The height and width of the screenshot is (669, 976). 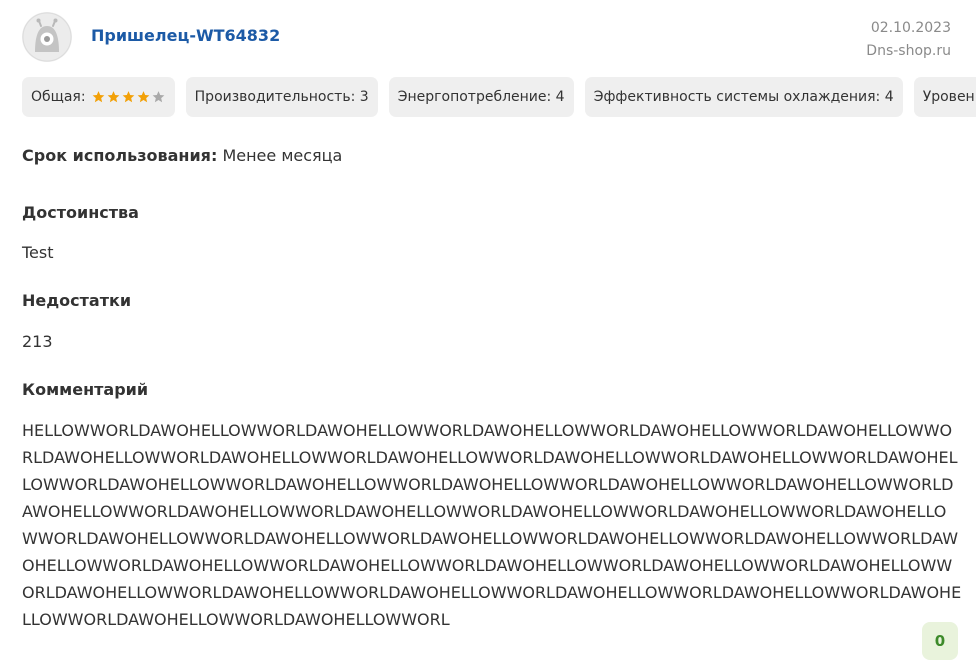 What do you see at coordinates (80, 212) in the screenshot?
I see `pros-title: Достоинства` at bounding box center [80, 212].